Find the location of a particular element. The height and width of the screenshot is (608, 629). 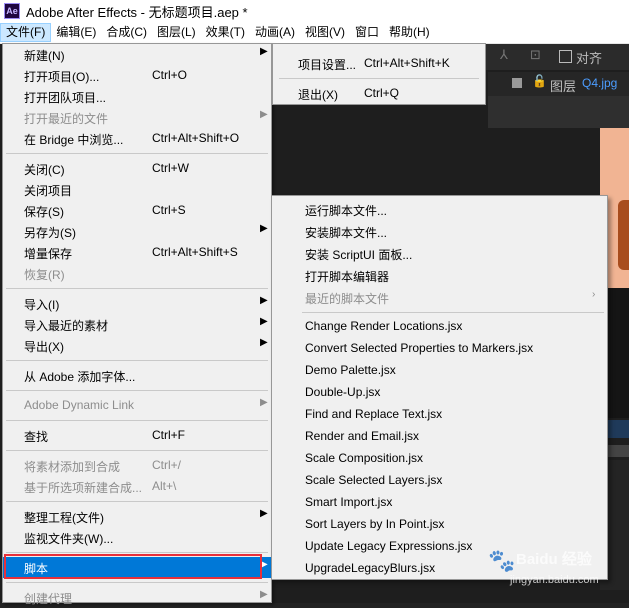

file-menu-right-column: 项目设置... Ctrl+Alt+Shift+K 退出(X) Ctrl+Q is located at coordinates (379, 74).